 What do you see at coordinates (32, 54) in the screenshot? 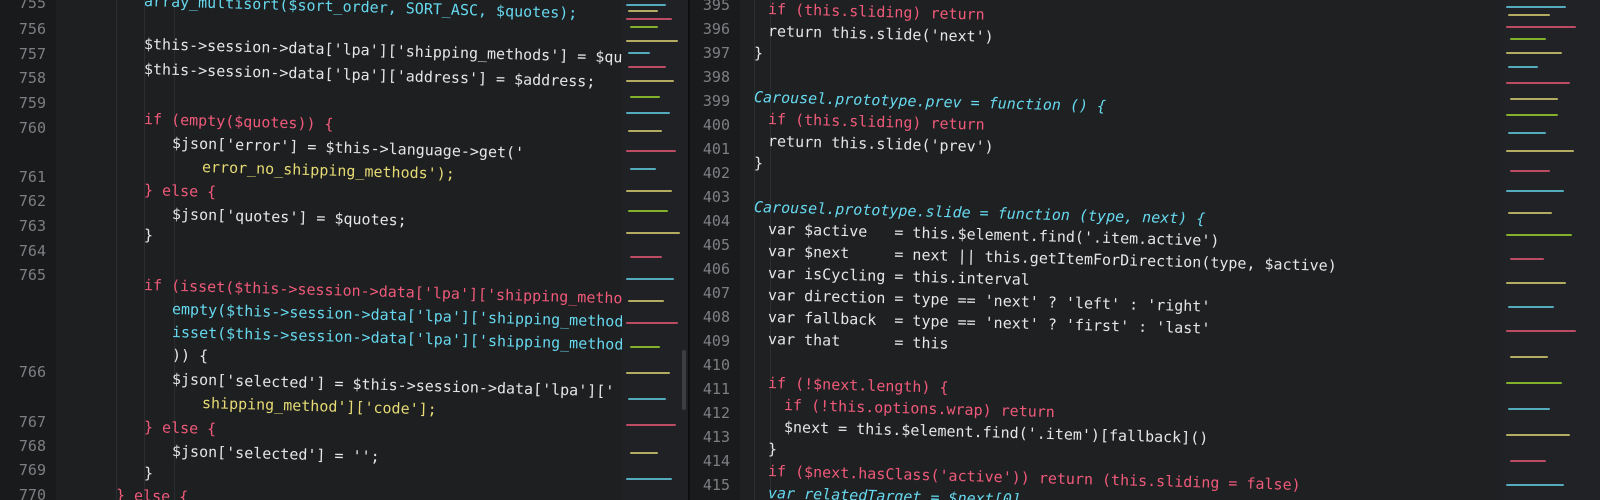
I see `line-number: 757` at bounding box center [32, 54].